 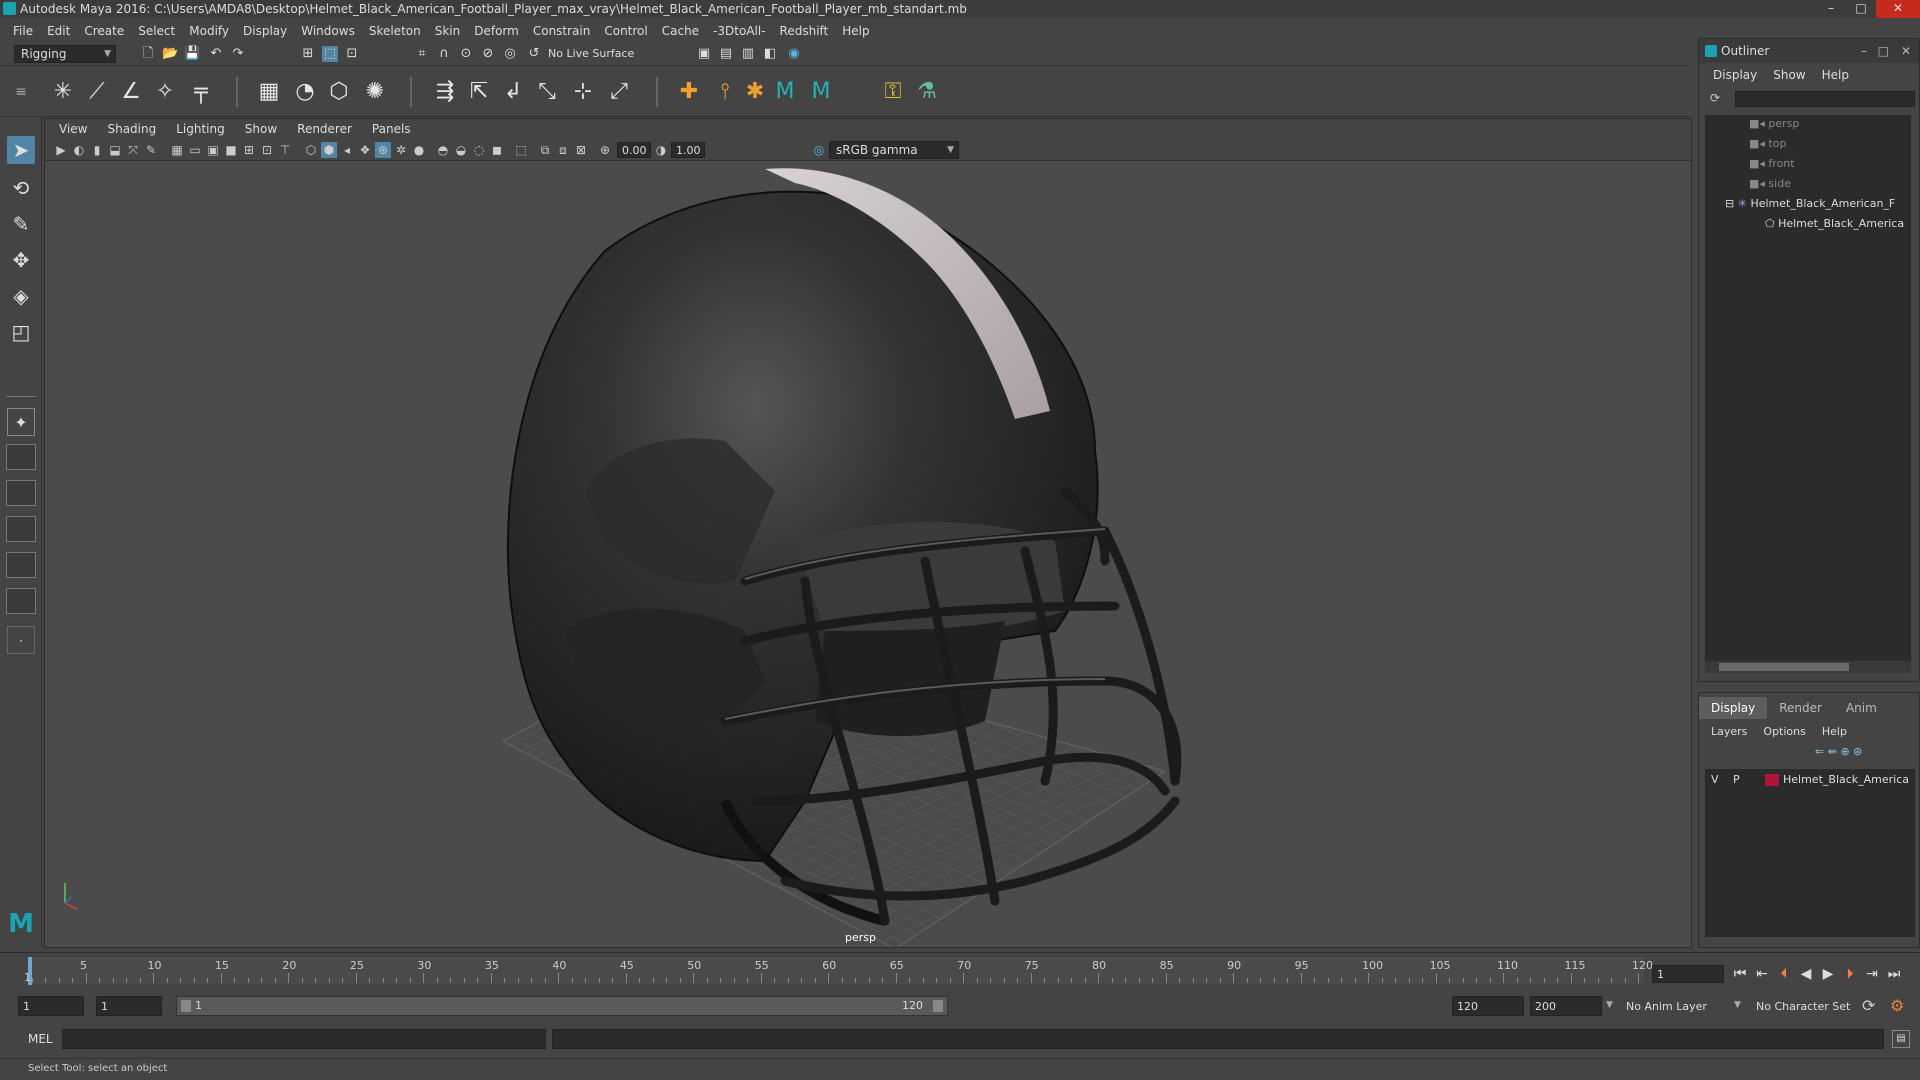 What do you see at coordinates (1800, 708) in the screenshot?
I see `tab-render: Render` at bounding box center [1800, 708].